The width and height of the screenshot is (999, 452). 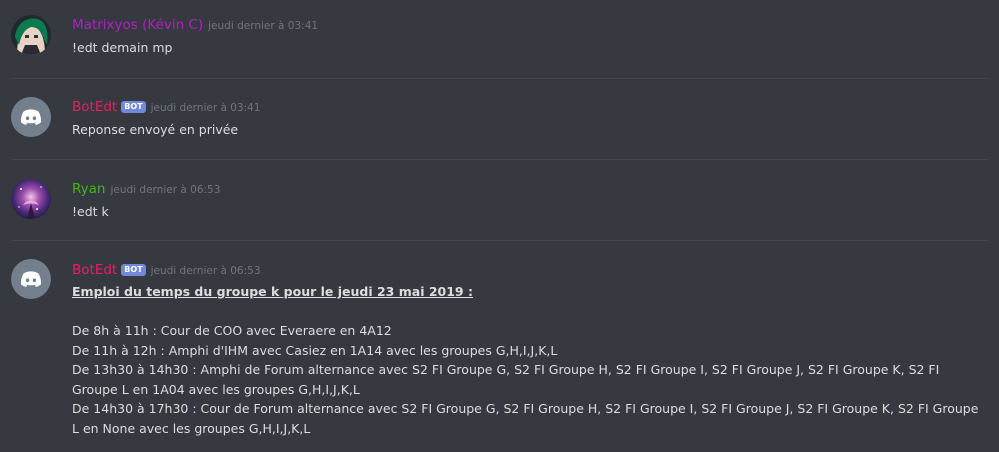 I want to click on message-text: !edt k, so click(x=90, y=211).